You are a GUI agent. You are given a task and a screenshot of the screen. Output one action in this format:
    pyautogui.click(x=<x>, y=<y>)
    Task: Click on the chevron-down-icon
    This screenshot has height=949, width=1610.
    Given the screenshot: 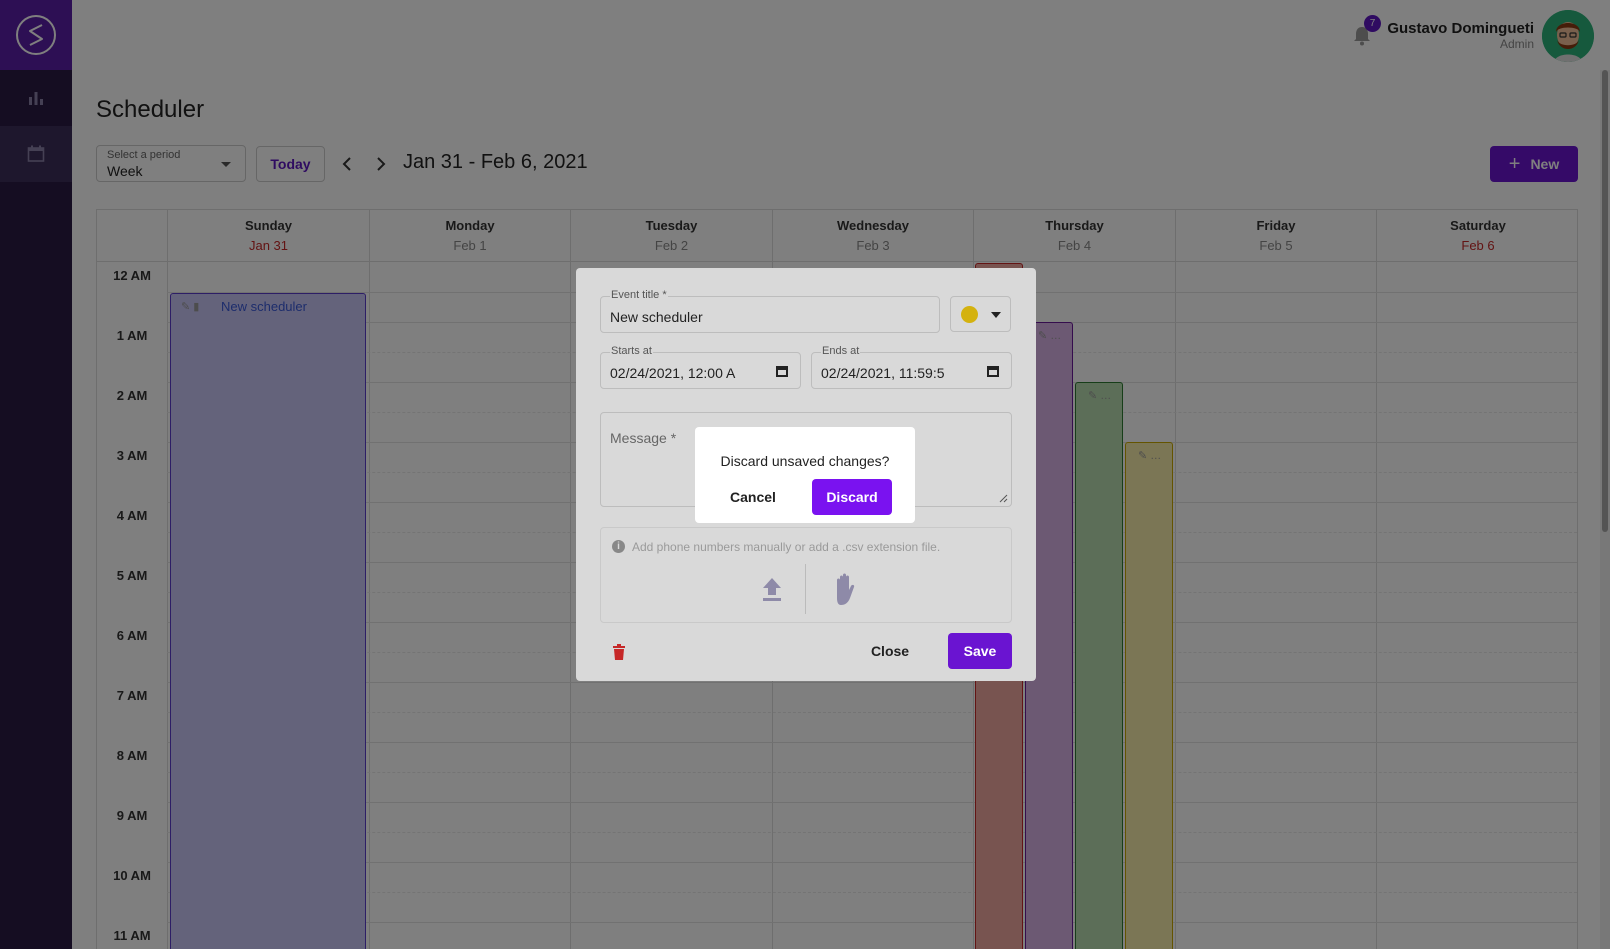 What is the action you would take?
    pyautogui.click(x=996, y=315)
    